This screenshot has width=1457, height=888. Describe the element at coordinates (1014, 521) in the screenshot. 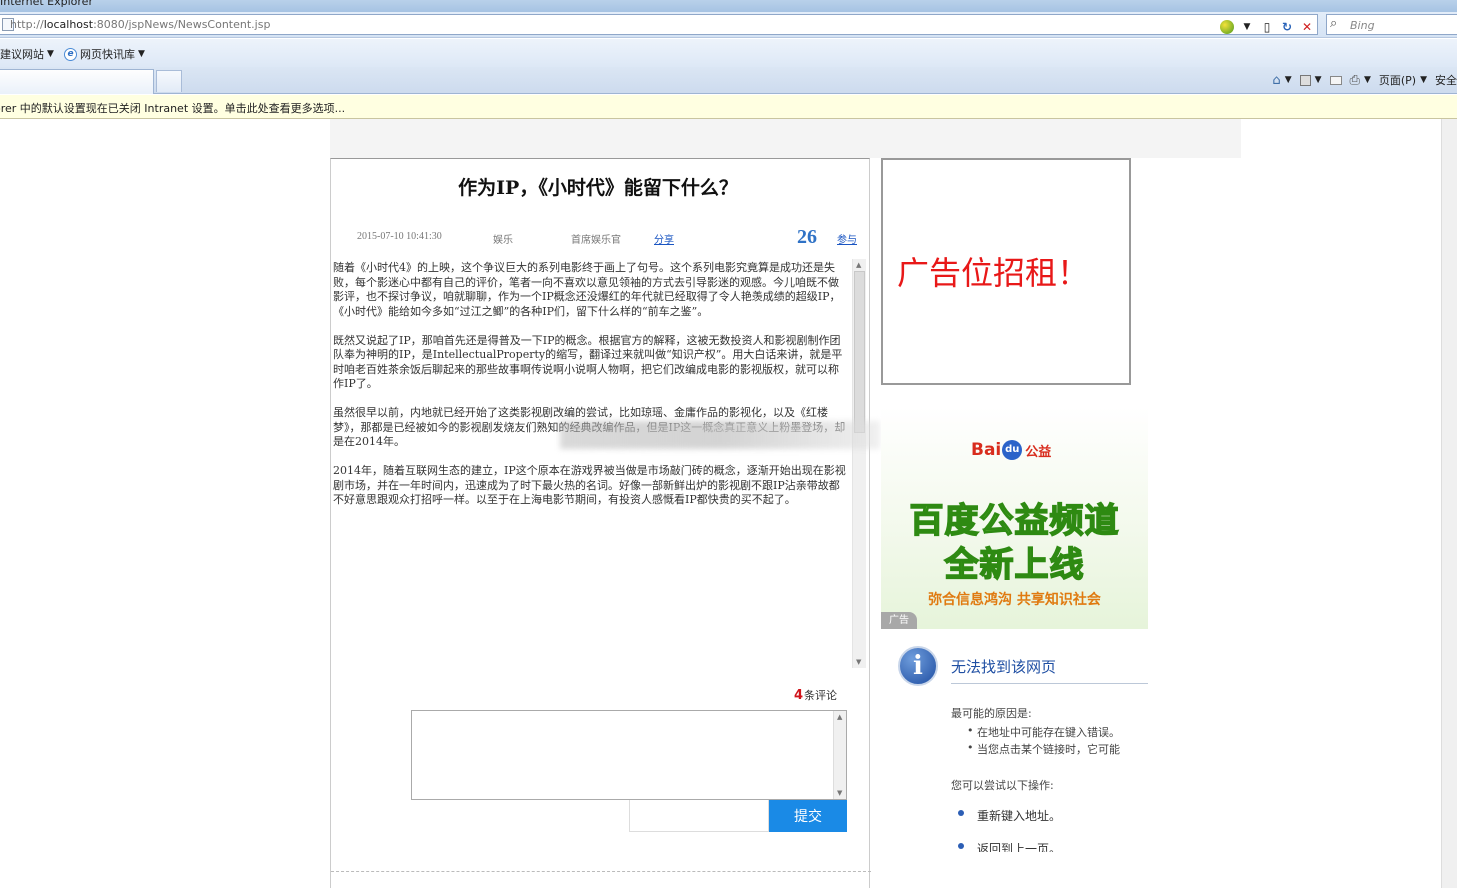

I see `ad-headline: 百度公益频道` at that location.